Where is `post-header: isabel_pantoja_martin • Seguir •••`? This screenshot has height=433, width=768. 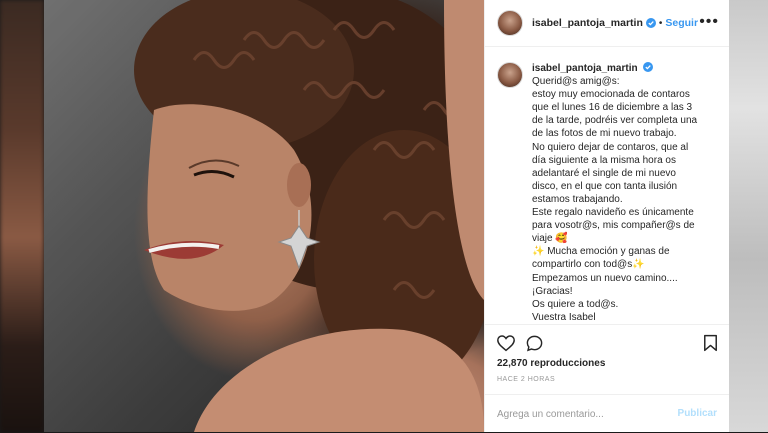 post-header: isabel_pantoja_martin • Seguir ••• is located at coordinates (607, 23).